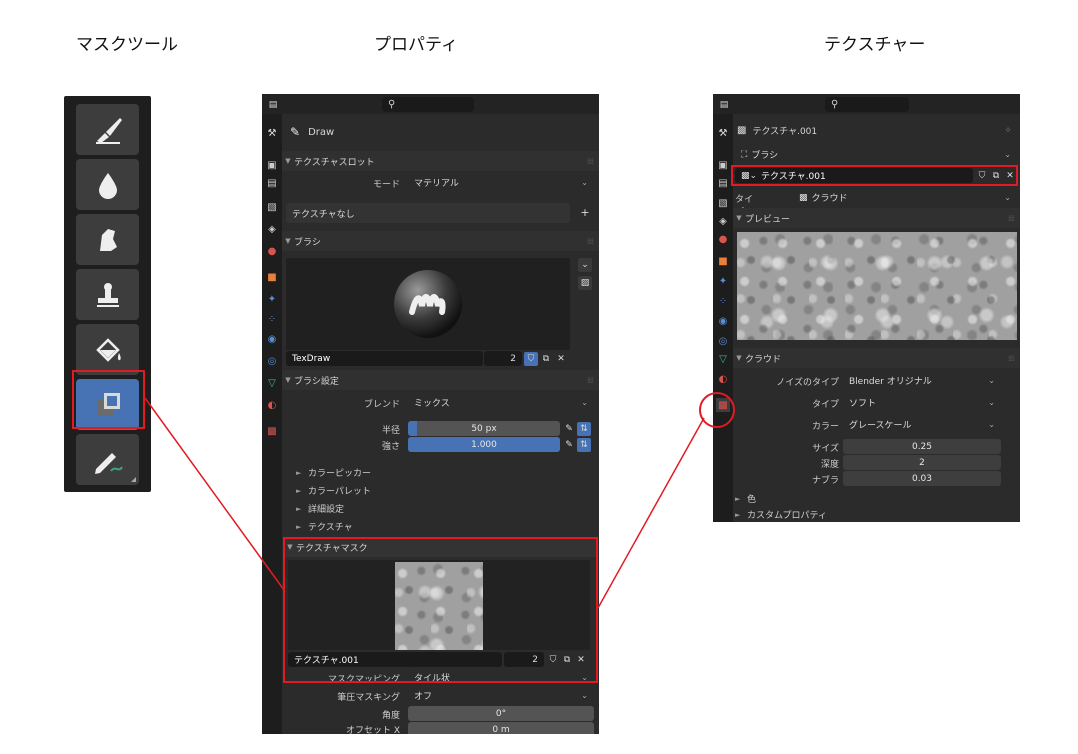  What do you see at coordinates (340, 474) in the screenshot?
I see `subpanel-label: カラーピッカー` at bounding box center [340, 474].